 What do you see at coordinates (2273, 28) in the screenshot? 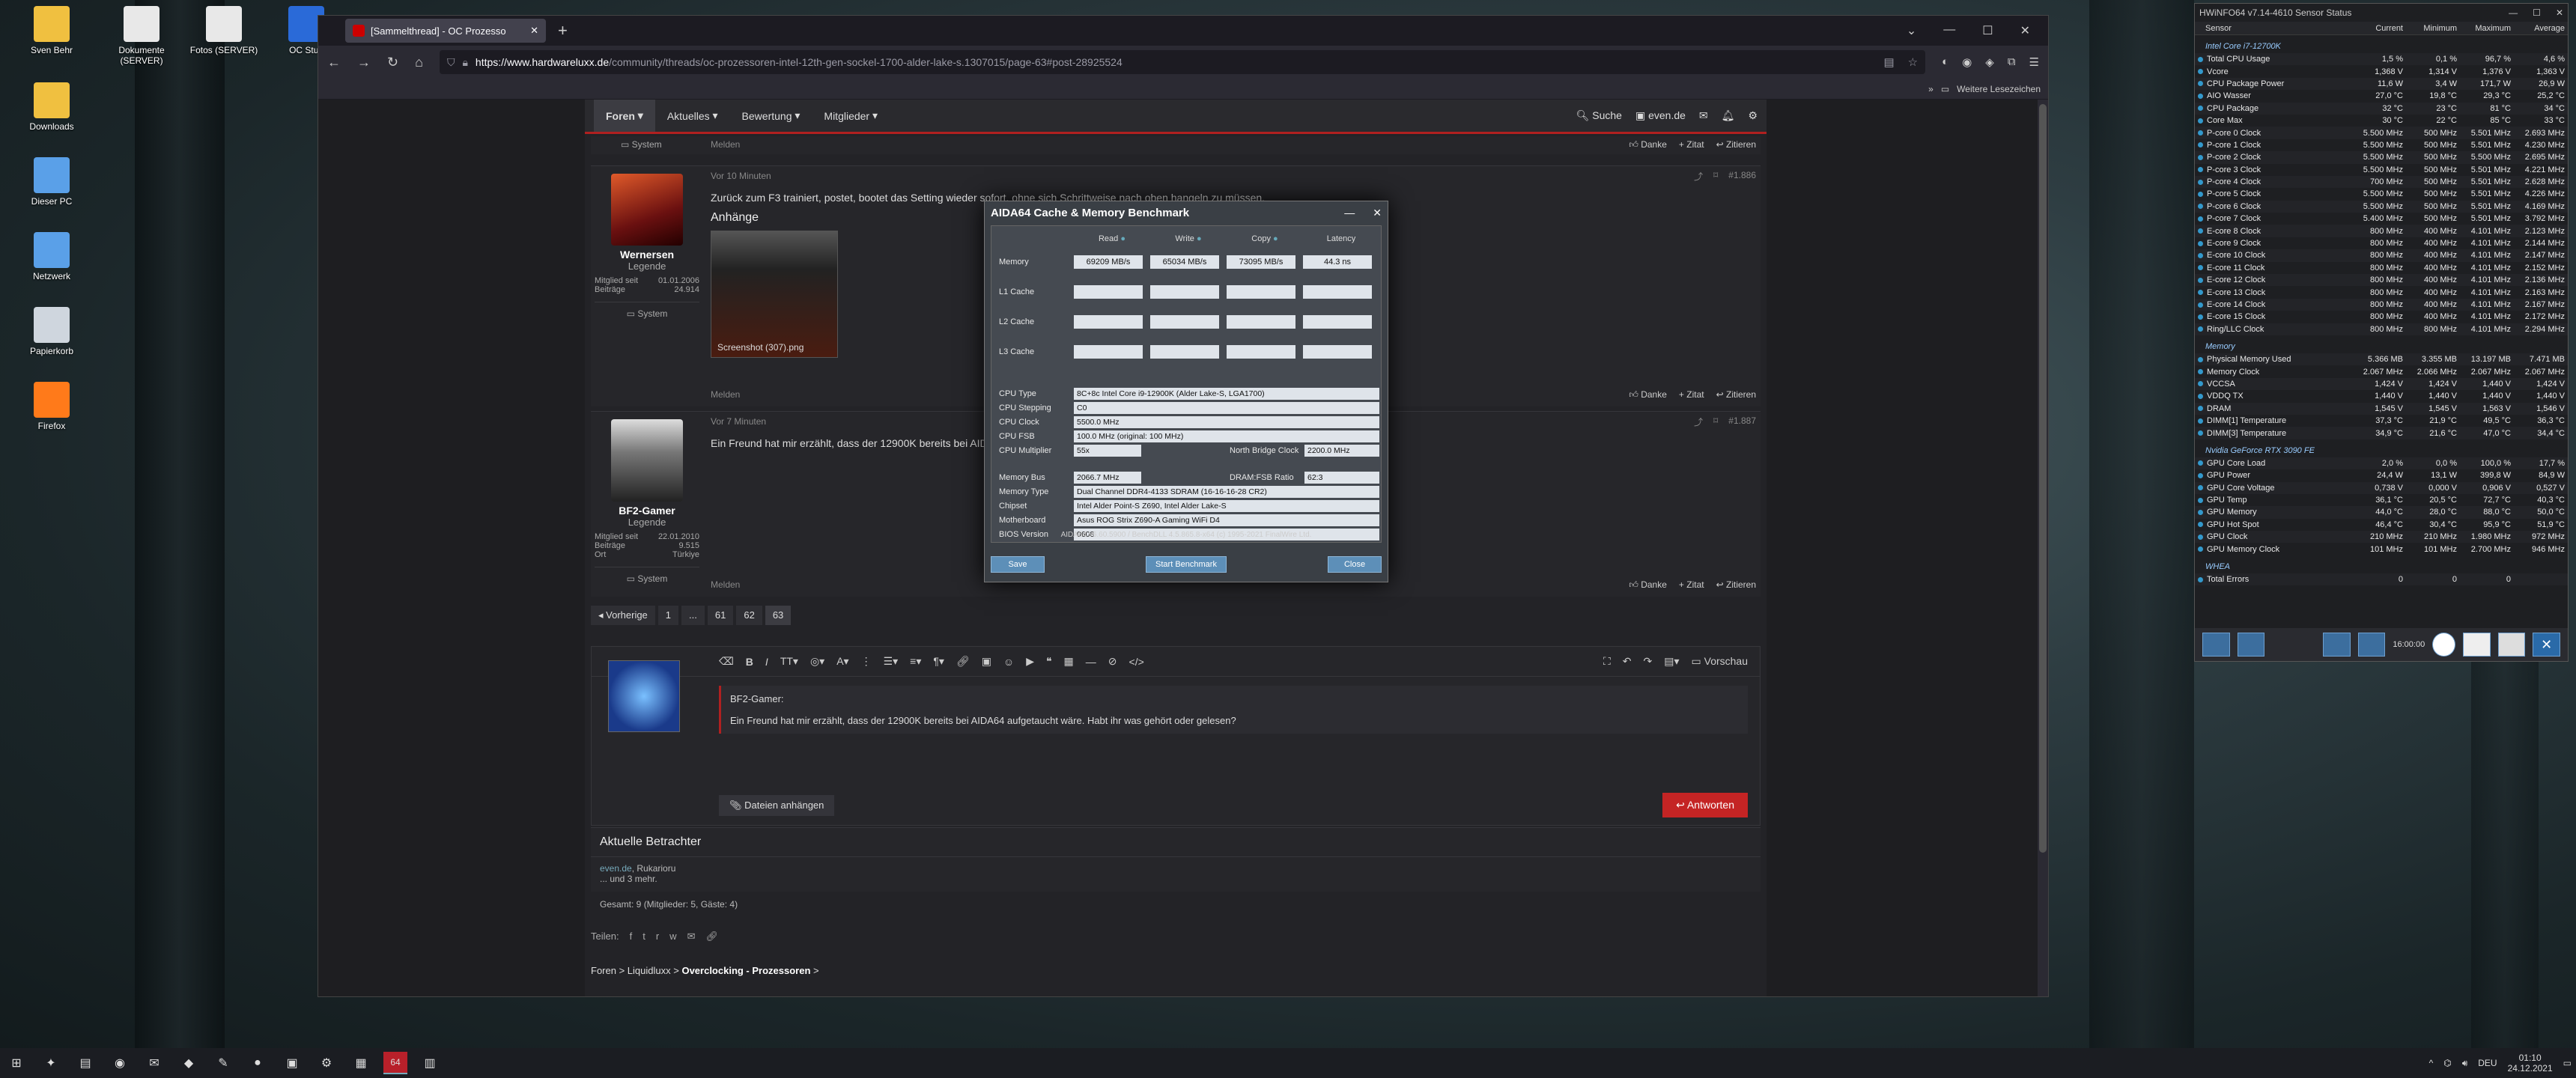
I see `col-sensor: Sensor` at bounding box center [2273, 28].